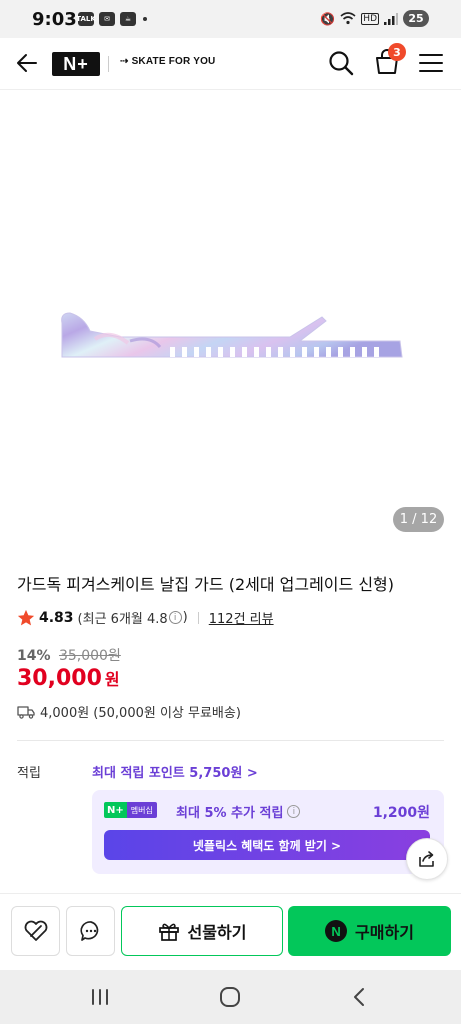 The image size is (461, 1024). What do you see at coordinates (241, 617) in the screenshot?
I see `review-count-link: 112건 리뷰` at bounding box center [241, 617].